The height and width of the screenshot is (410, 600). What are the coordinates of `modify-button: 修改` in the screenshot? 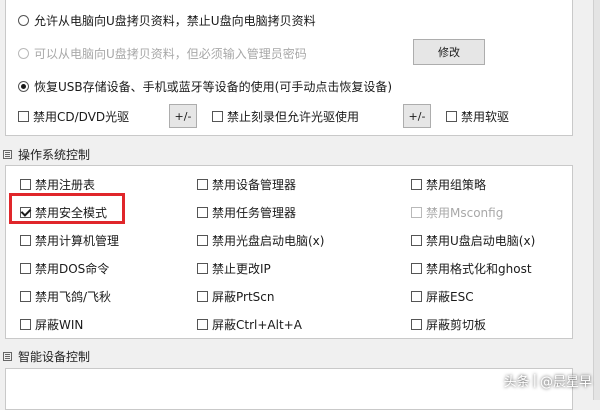 It's located at (449, 52).